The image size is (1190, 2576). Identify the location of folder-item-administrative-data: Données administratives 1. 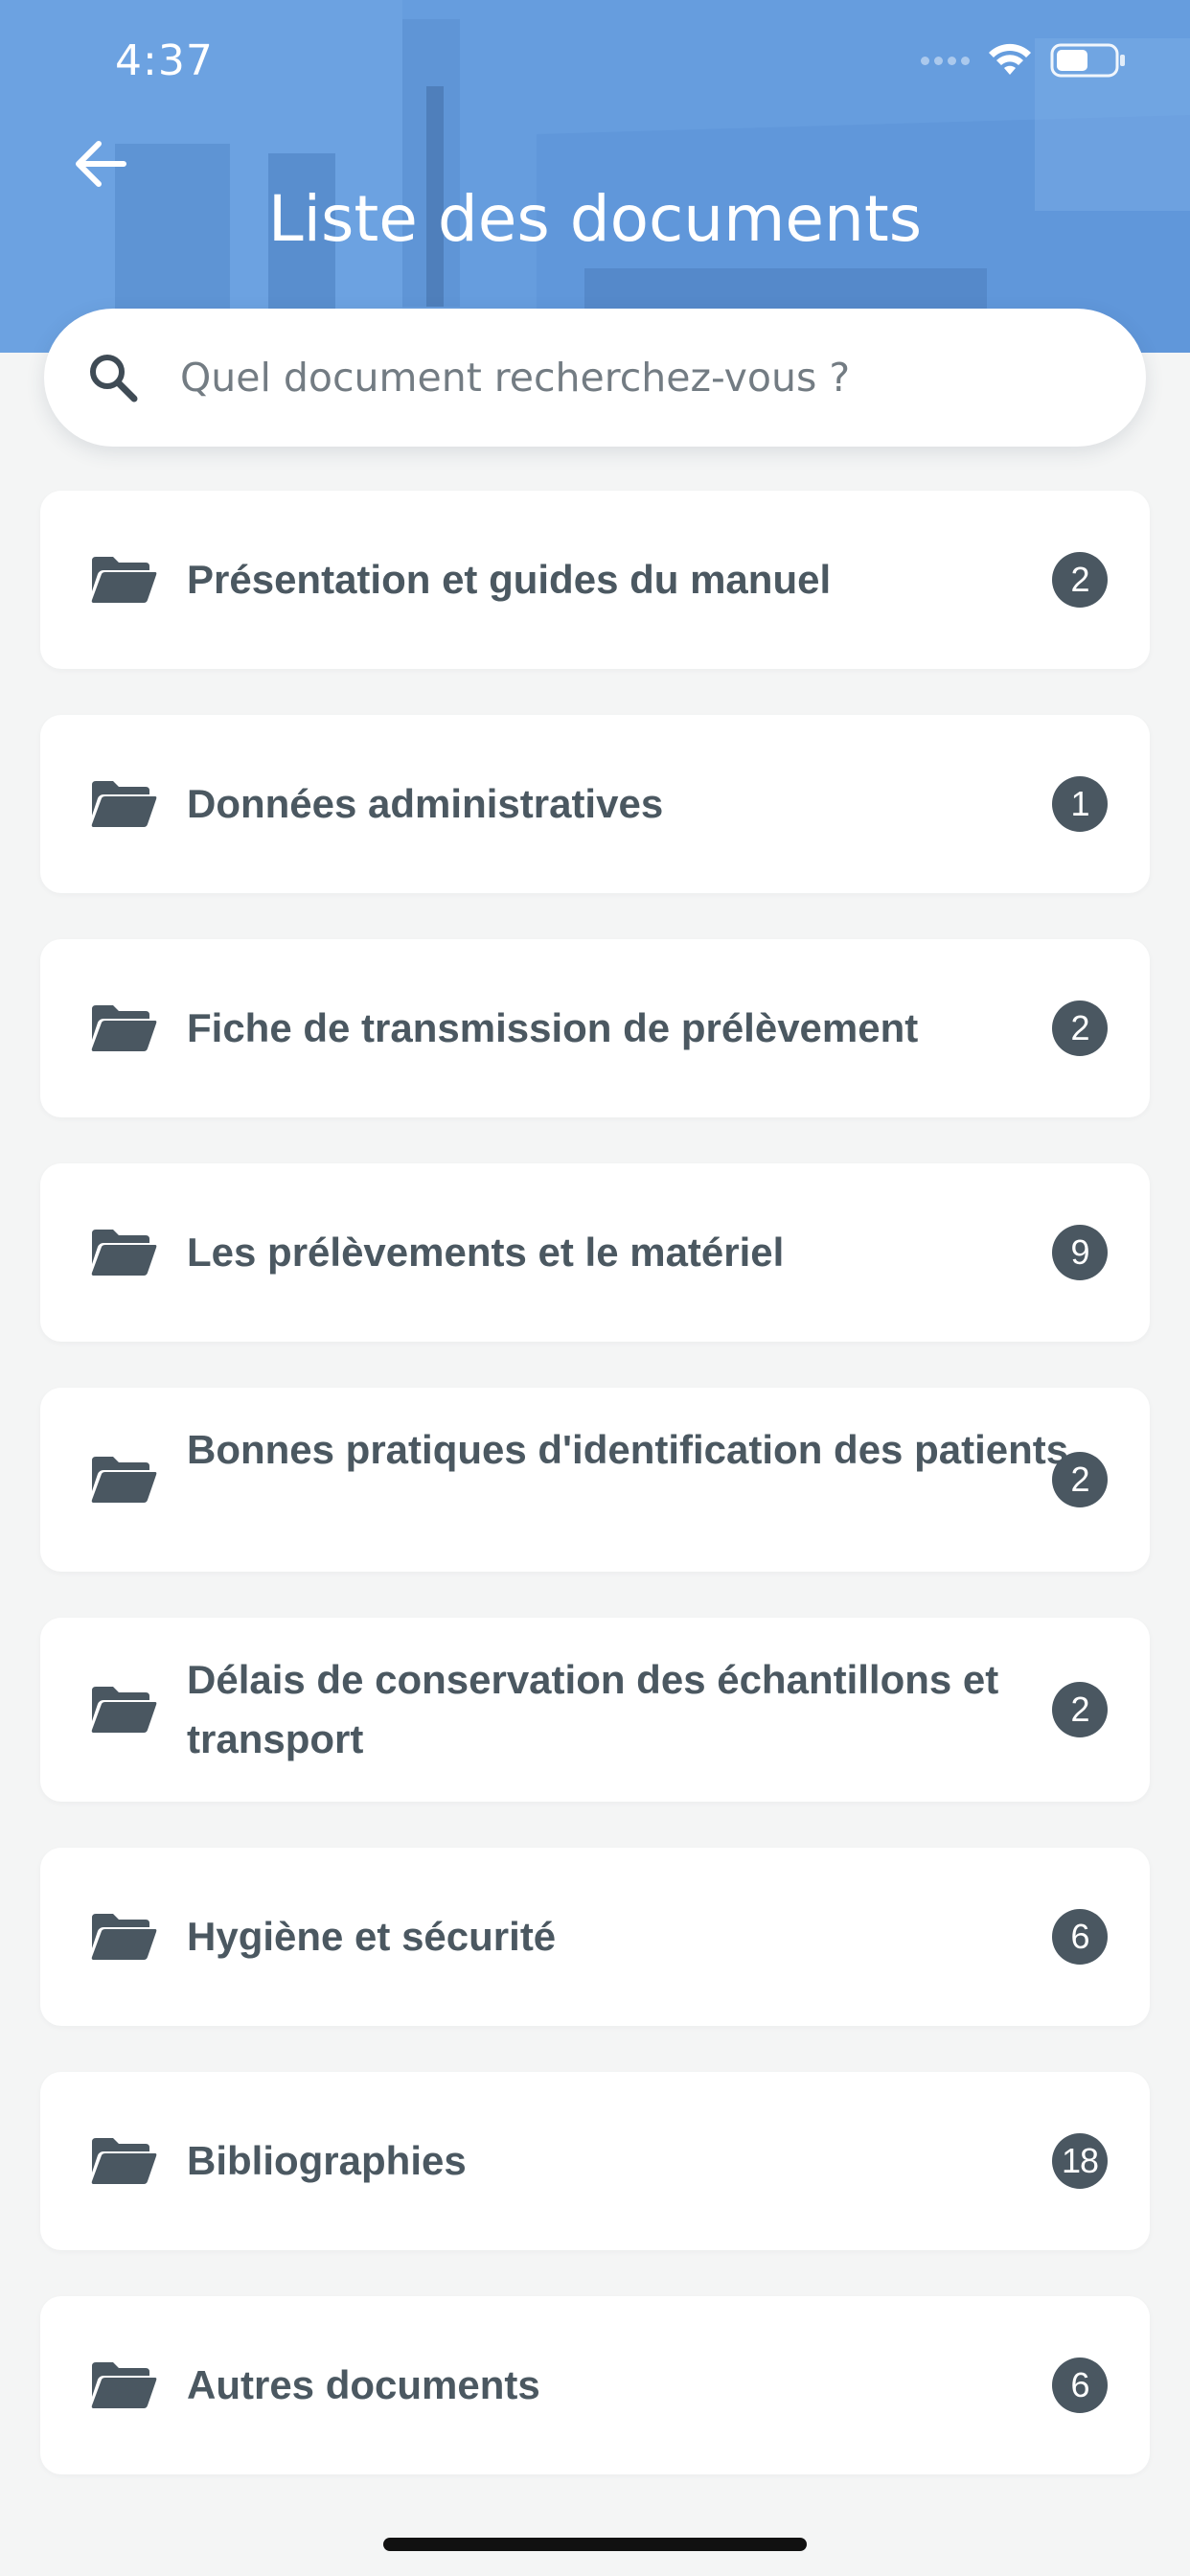
(595, 804).